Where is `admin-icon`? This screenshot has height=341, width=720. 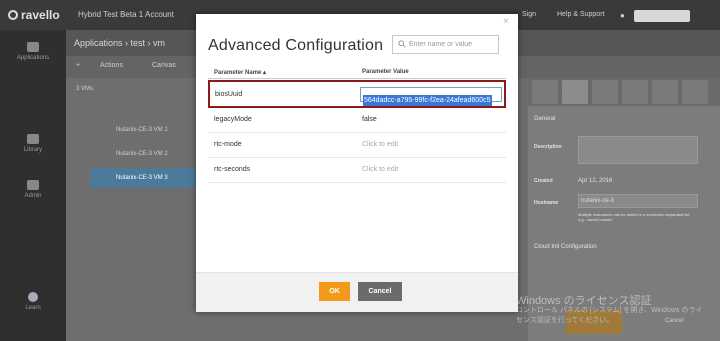
admin-icon is located at coordinates (33, 185).